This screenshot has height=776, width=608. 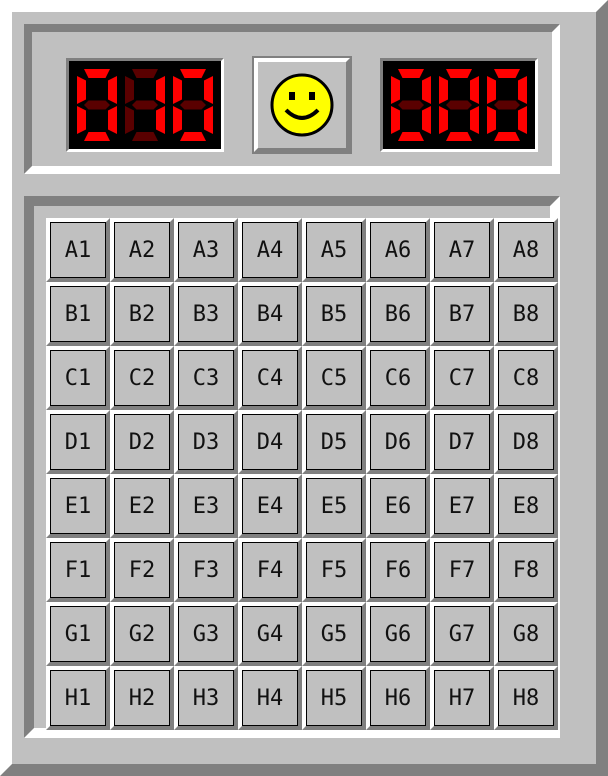 What do you see at coordinates (270, 250) in the screenshot?
I see `cell-a4: A4` at bounding box center [270, 250].